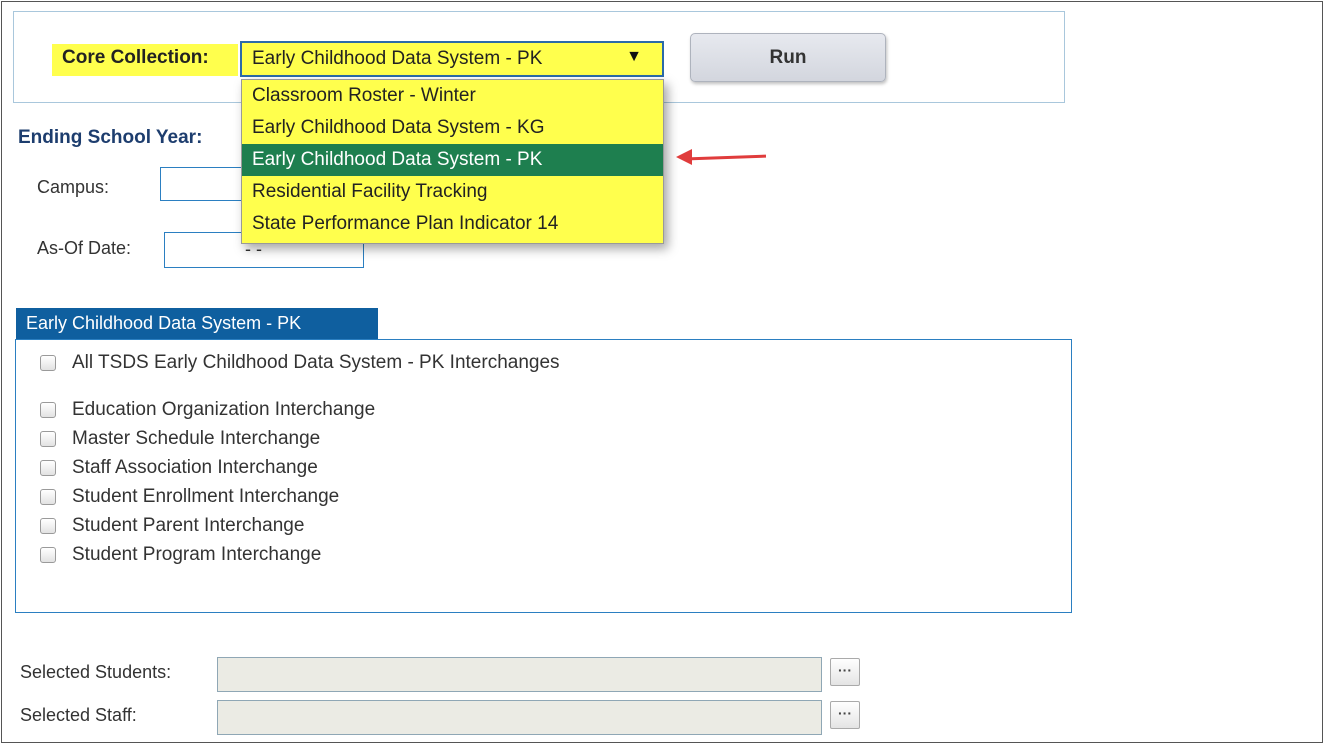 The width and height of the screenshot is (1327, 746). I want to click on interchange-row: Student Parent Interchange, so click(172, 526).